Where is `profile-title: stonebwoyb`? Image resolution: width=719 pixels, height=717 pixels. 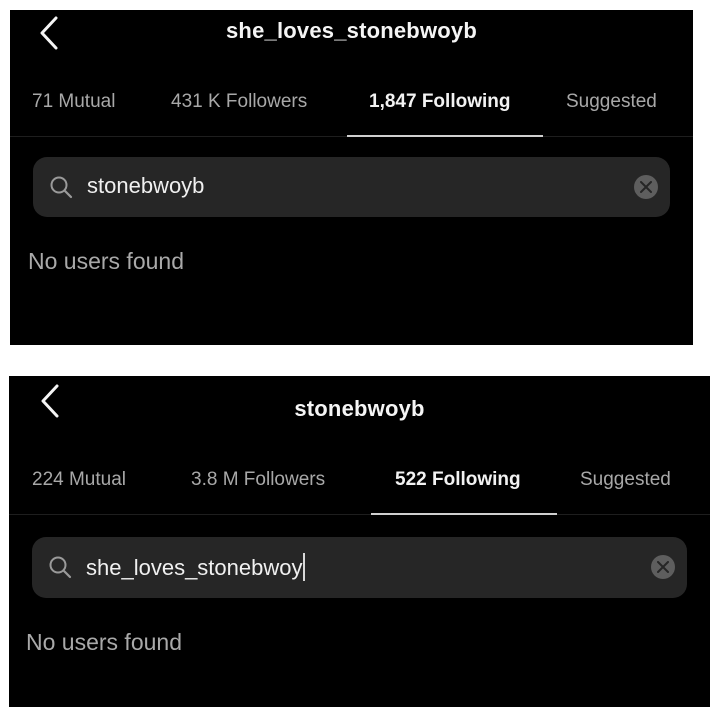
profile-title: stonebwoyb is located at coordinates (359, 408).